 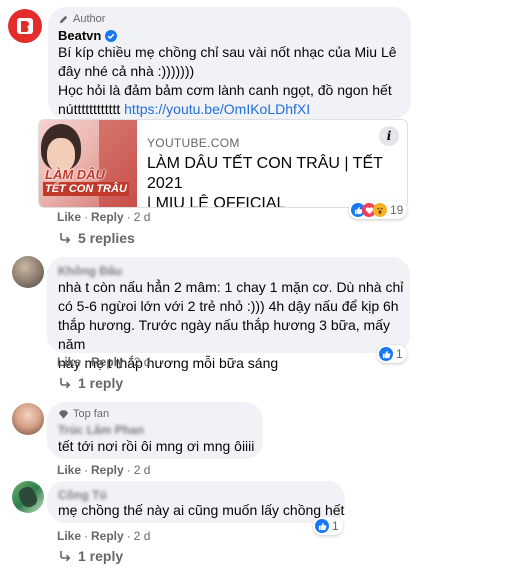 I want to click on author-badge-label: Author, so click(x=89, y=19).